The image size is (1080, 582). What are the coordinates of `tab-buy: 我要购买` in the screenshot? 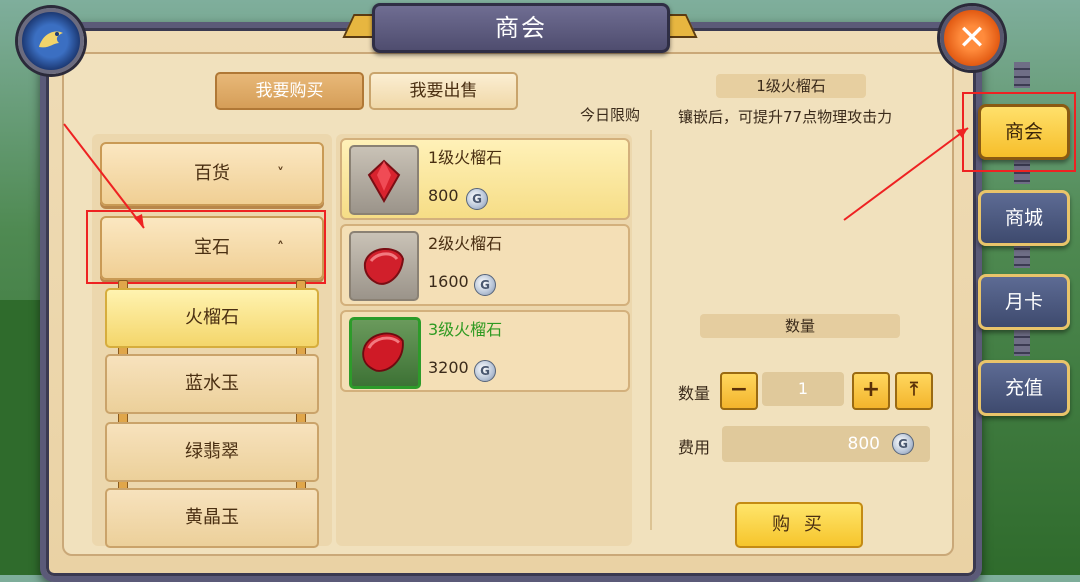 It's located at (289, 91).